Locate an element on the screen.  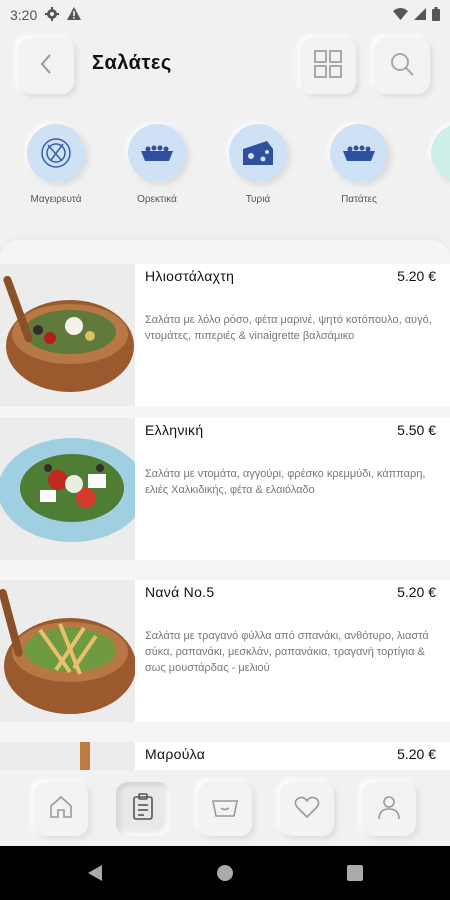
shopping-basket-icon is located at coordinates (225, 809).